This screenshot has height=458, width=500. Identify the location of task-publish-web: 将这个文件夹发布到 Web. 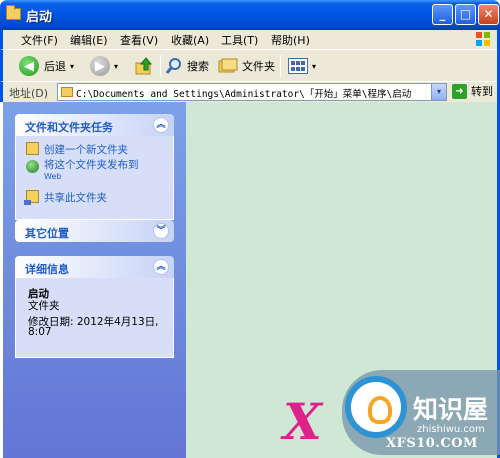
(82, 171).